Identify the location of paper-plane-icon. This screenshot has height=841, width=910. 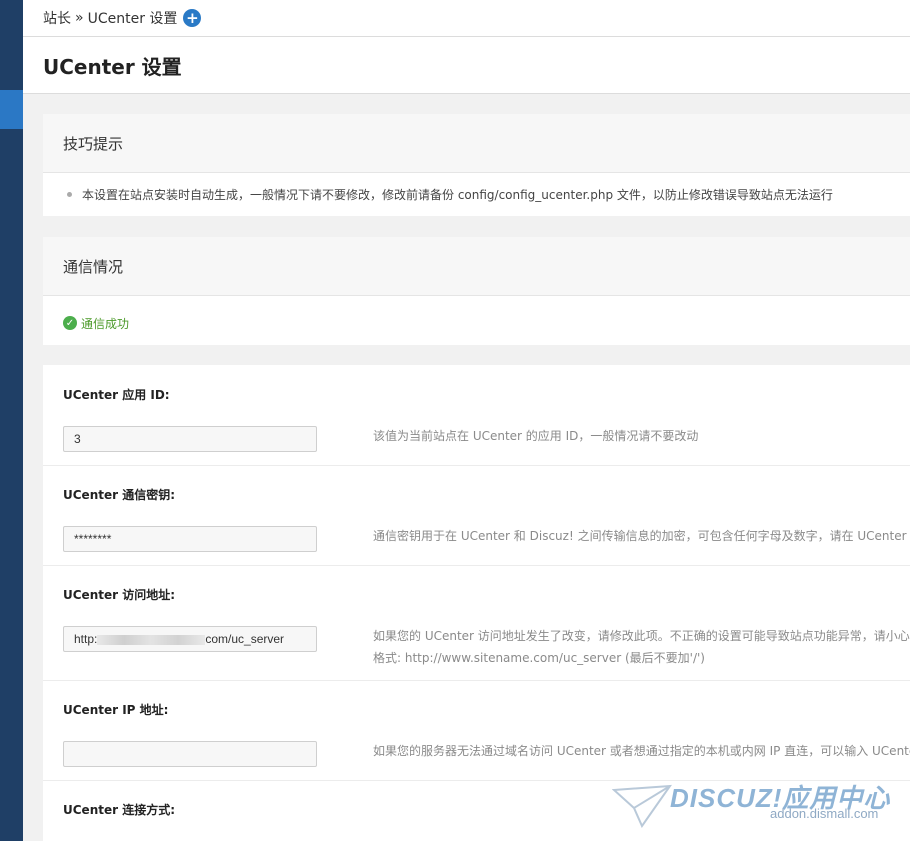
(642, 806).